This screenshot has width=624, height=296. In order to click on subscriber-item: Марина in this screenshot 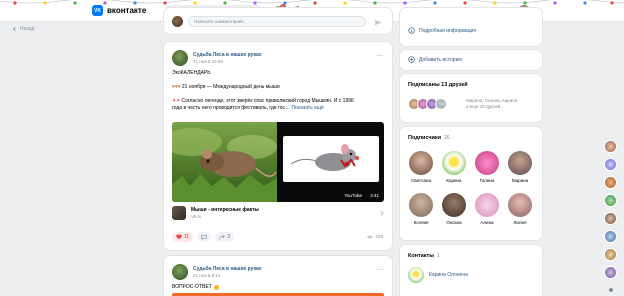, I will do `click(520, 167)`.